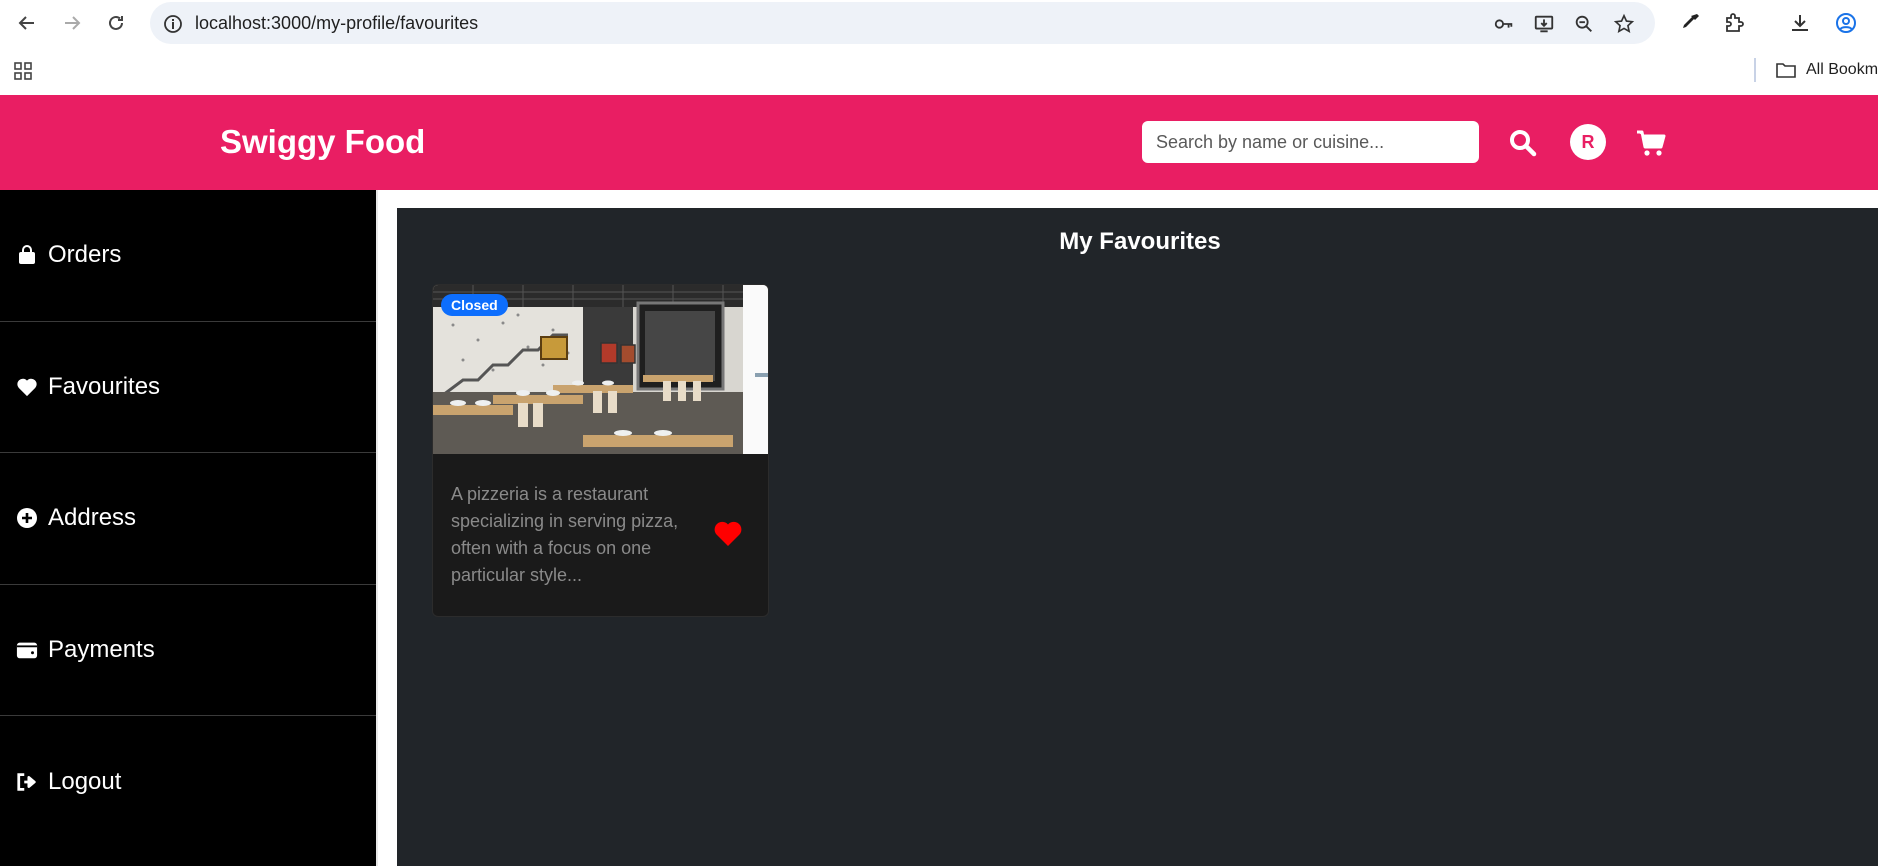 The height and width of the screenshot is (866, 1878). Describe the element at coordinates (1140, 241) in the screenshot. I see `page-title: My Favourites` at that location.